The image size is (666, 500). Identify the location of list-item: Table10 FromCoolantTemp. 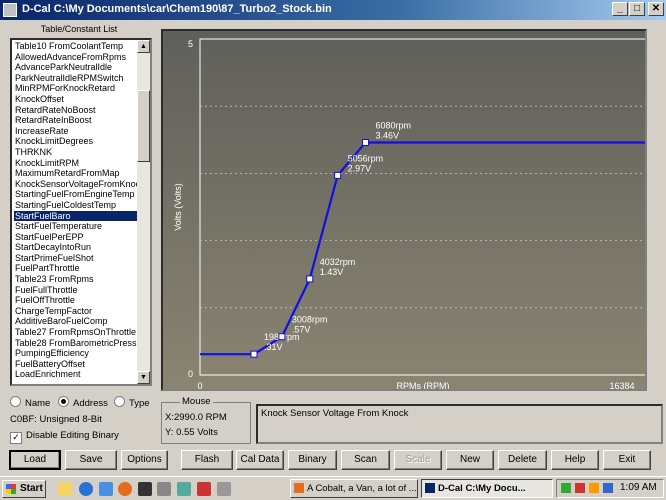
(76, 46).